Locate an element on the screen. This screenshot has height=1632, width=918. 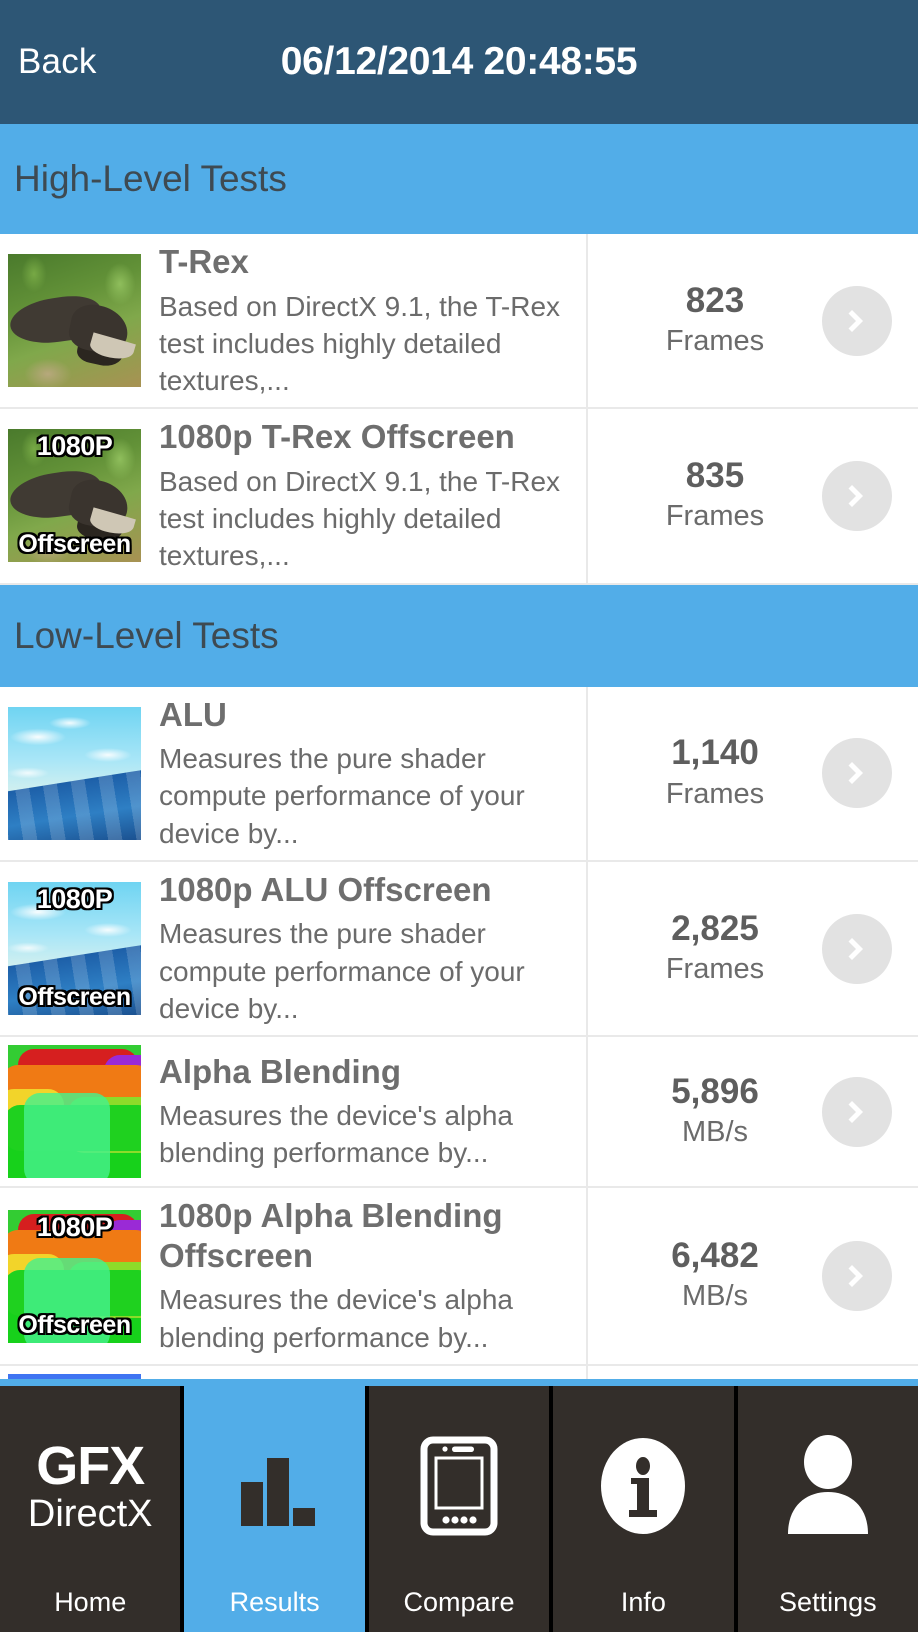
alu-art-icon is located at coordinates (74, 773).